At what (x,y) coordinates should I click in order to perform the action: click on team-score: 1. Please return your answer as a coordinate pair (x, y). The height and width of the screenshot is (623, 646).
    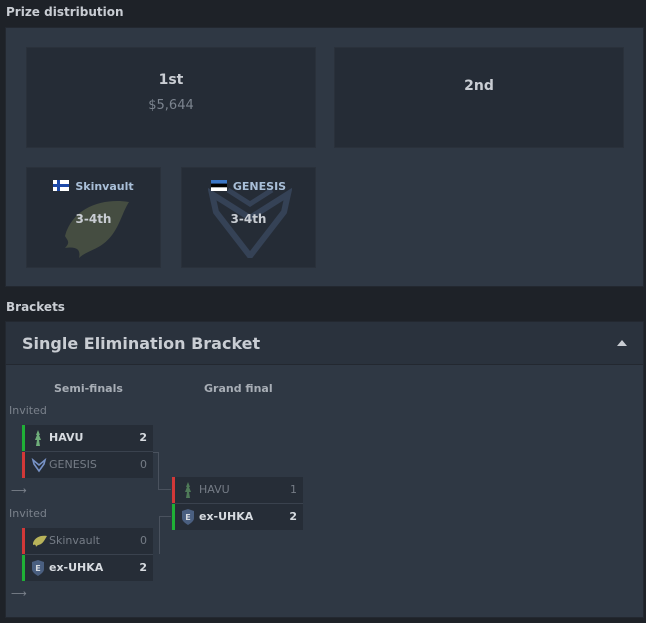
    Looking at the image, I should click on (293, 489).